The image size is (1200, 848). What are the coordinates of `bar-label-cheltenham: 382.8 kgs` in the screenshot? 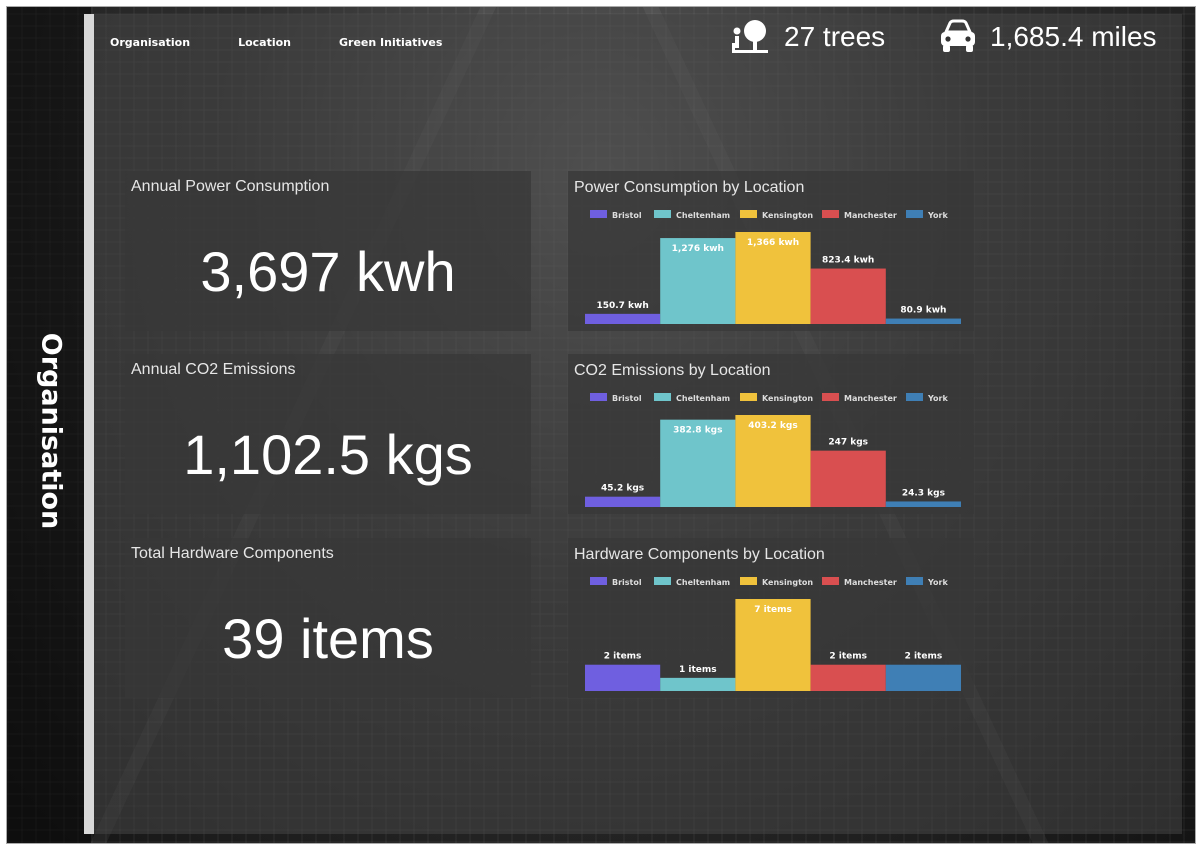 It's located at (697, 431).